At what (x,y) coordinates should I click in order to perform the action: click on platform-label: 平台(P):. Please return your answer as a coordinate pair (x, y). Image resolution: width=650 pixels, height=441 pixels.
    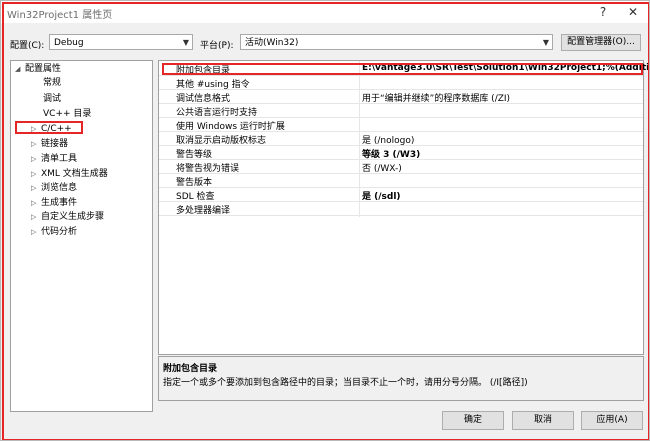
    Looking at the image, I should click on (217, 46).